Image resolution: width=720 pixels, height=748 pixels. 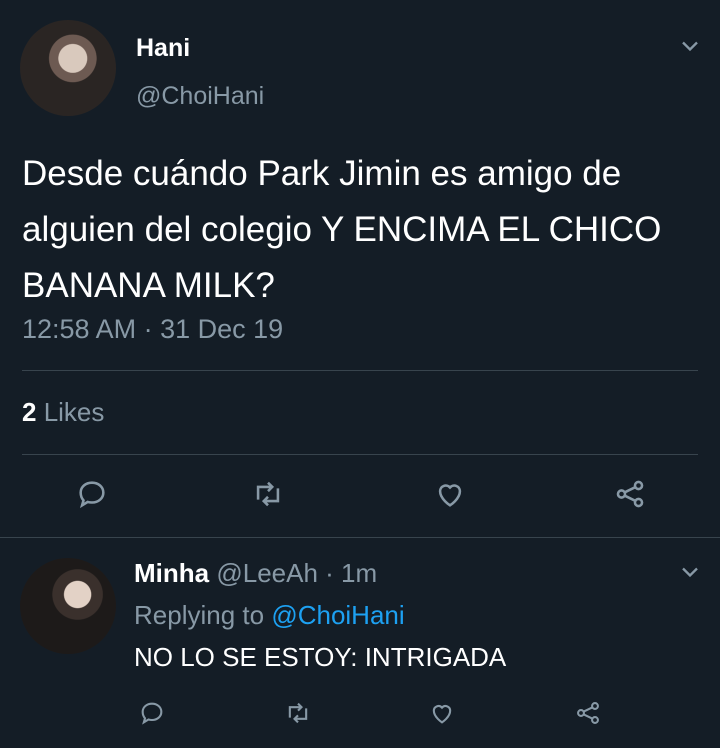 I want to click on reply-text: NO LO SE ESTOY: INTRIGADA, so click(x=320, y=657).